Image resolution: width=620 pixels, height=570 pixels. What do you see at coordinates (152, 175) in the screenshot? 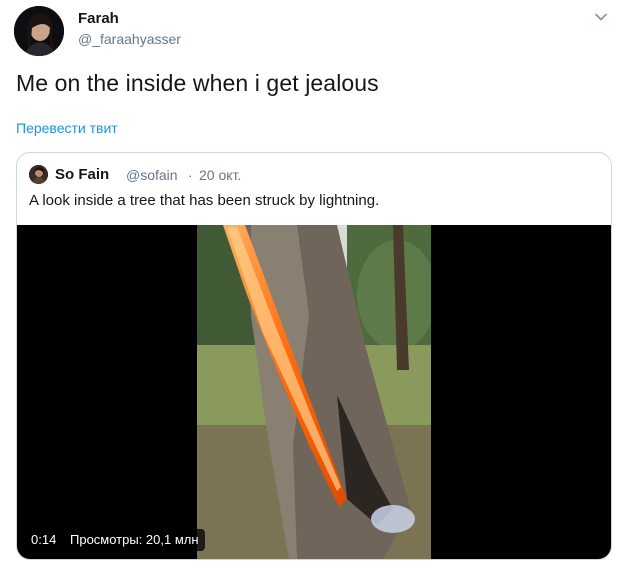
I see `quoted-author-handle: @sofain` at bounding box center [152, 175].